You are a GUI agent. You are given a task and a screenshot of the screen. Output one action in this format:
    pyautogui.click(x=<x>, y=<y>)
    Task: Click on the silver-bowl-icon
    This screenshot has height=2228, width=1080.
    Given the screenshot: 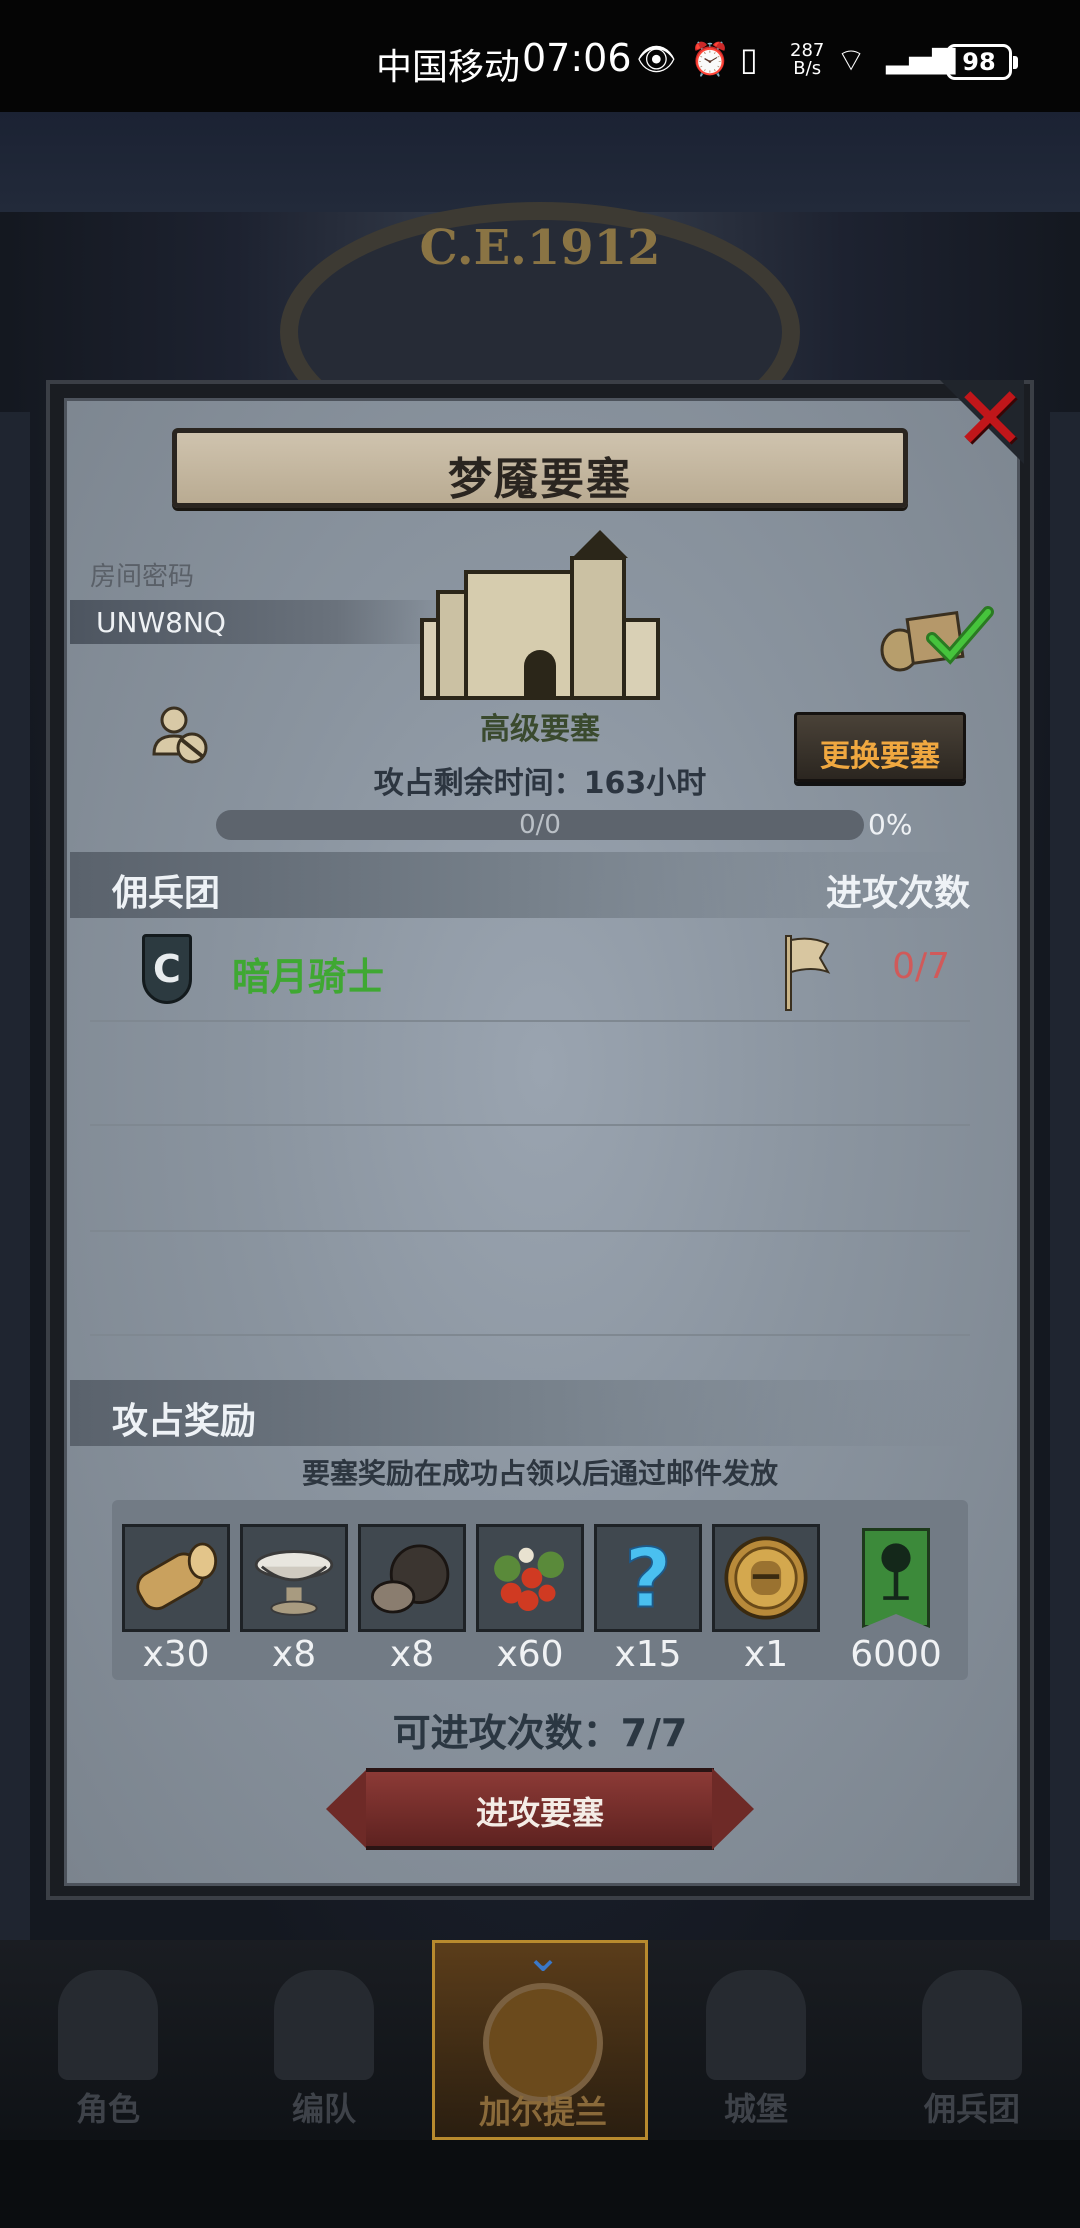 What is the action you would take?
    pyautogui.click(x=294, y=1578)
    